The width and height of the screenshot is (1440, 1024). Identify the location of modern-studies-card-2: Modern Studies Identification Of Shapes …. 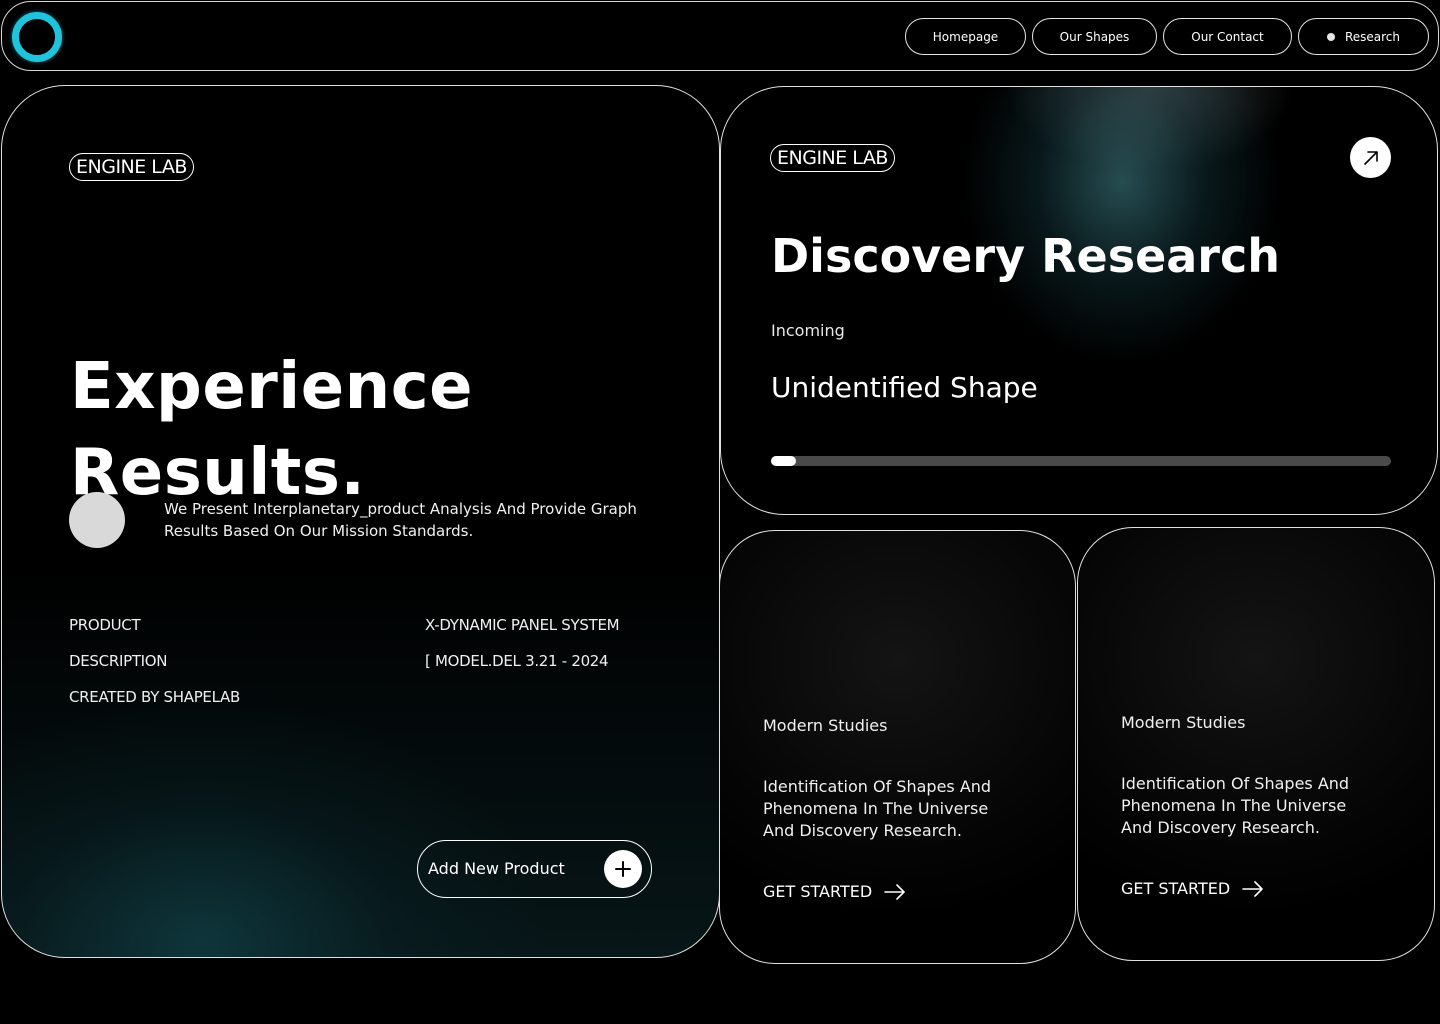
(1256, 744).